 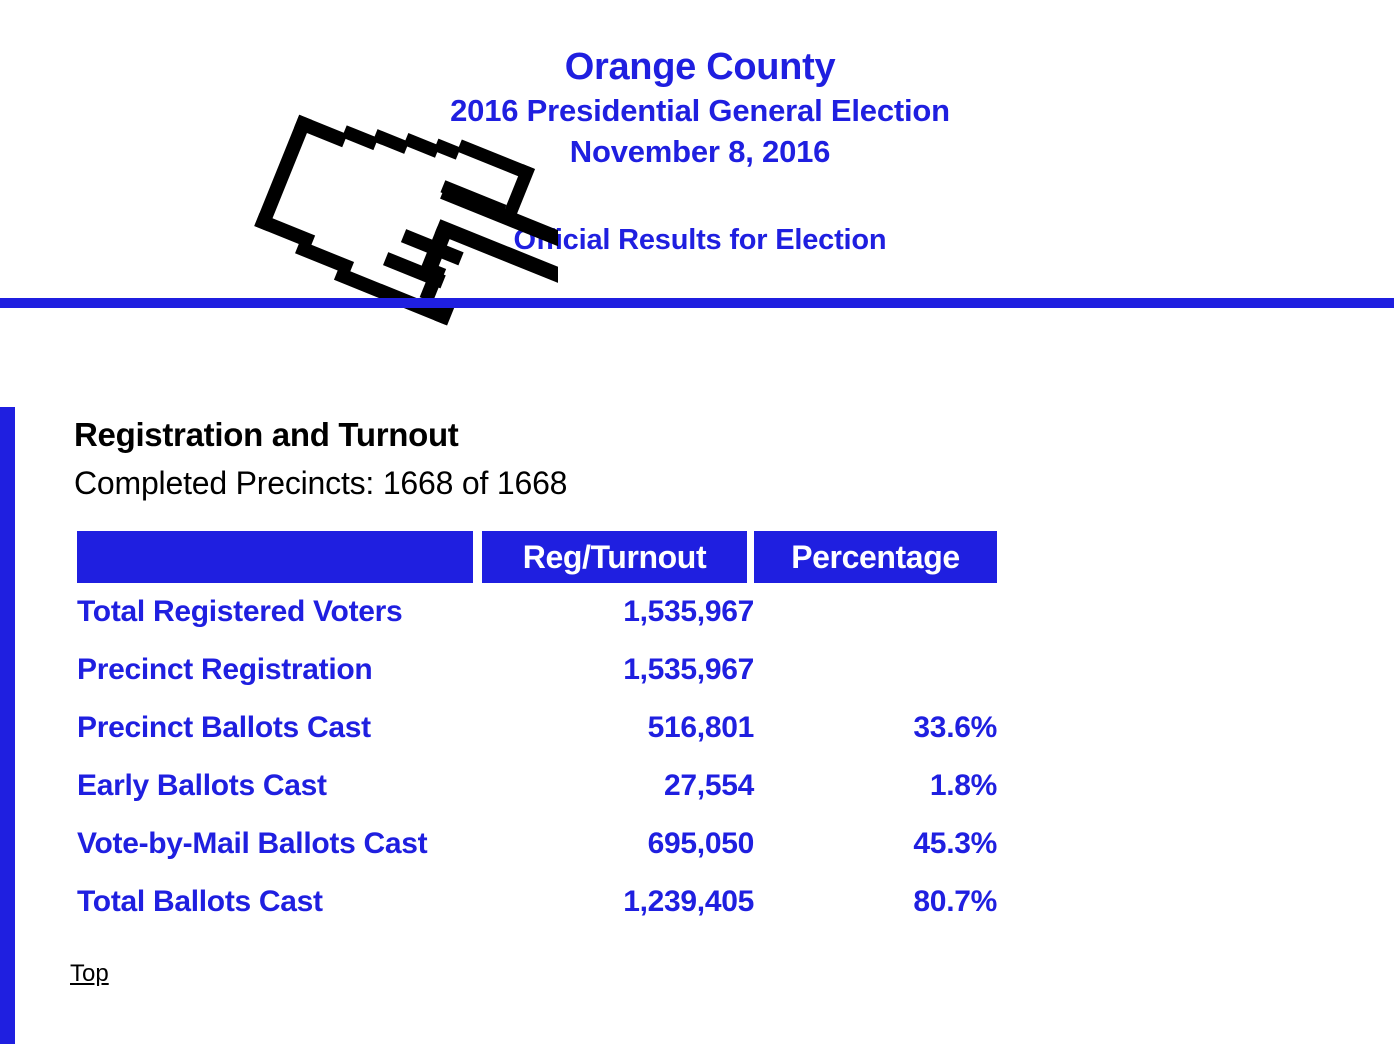 I want to click on row-value: 27,554, so click(x=709, y=785).